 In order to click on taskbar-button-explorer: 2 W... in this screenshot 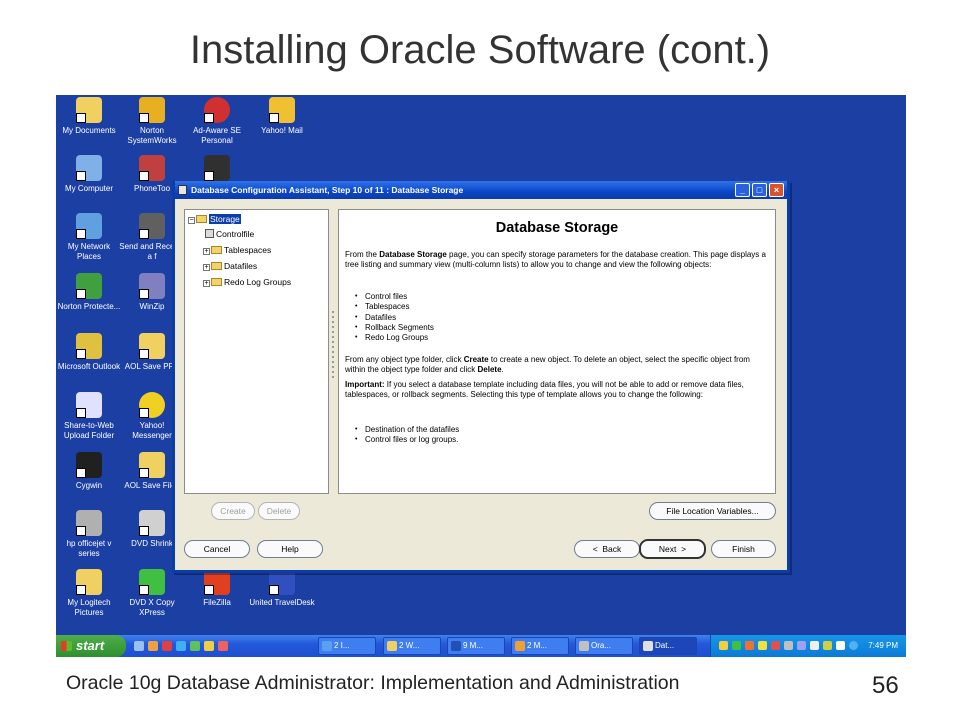, I will do `click(412, 646)`.